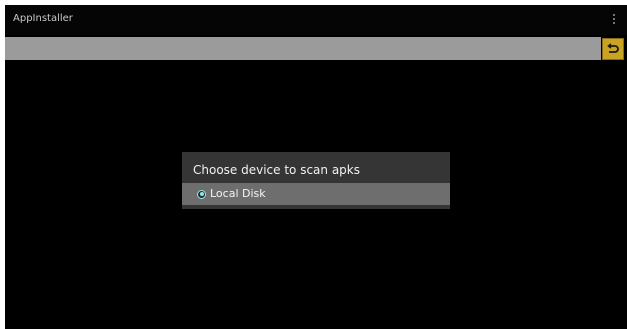 The height and width of the screenshot is (329, 627). What do you see at coordinates (316, 180) in the screenshot?
I see `scan-device-dialog: Choose device to scan apks Local Disk` at bounding box center [316, 180].